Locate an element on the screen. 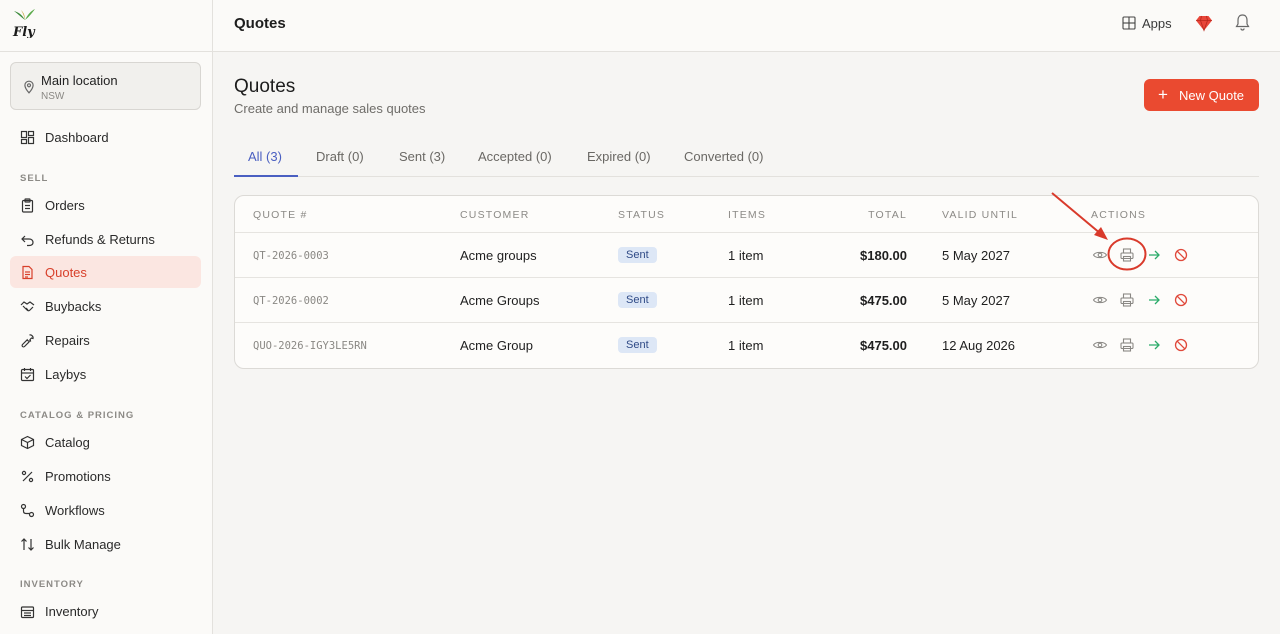 This screenshot has height=634, width=1280. col-header-customer: CUSTOMER is located at coordinates (495, 215).